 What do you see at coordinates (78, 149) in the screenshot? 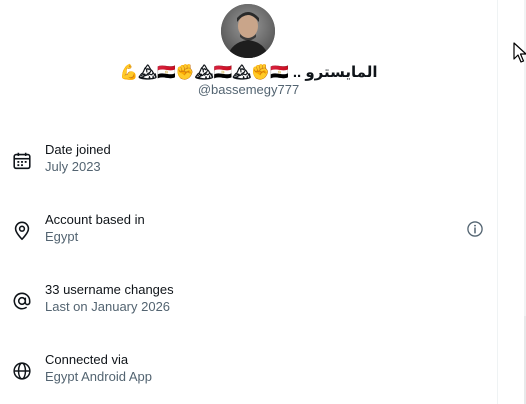
I see `row-title: Date joined` at bounding box center [78, 149].